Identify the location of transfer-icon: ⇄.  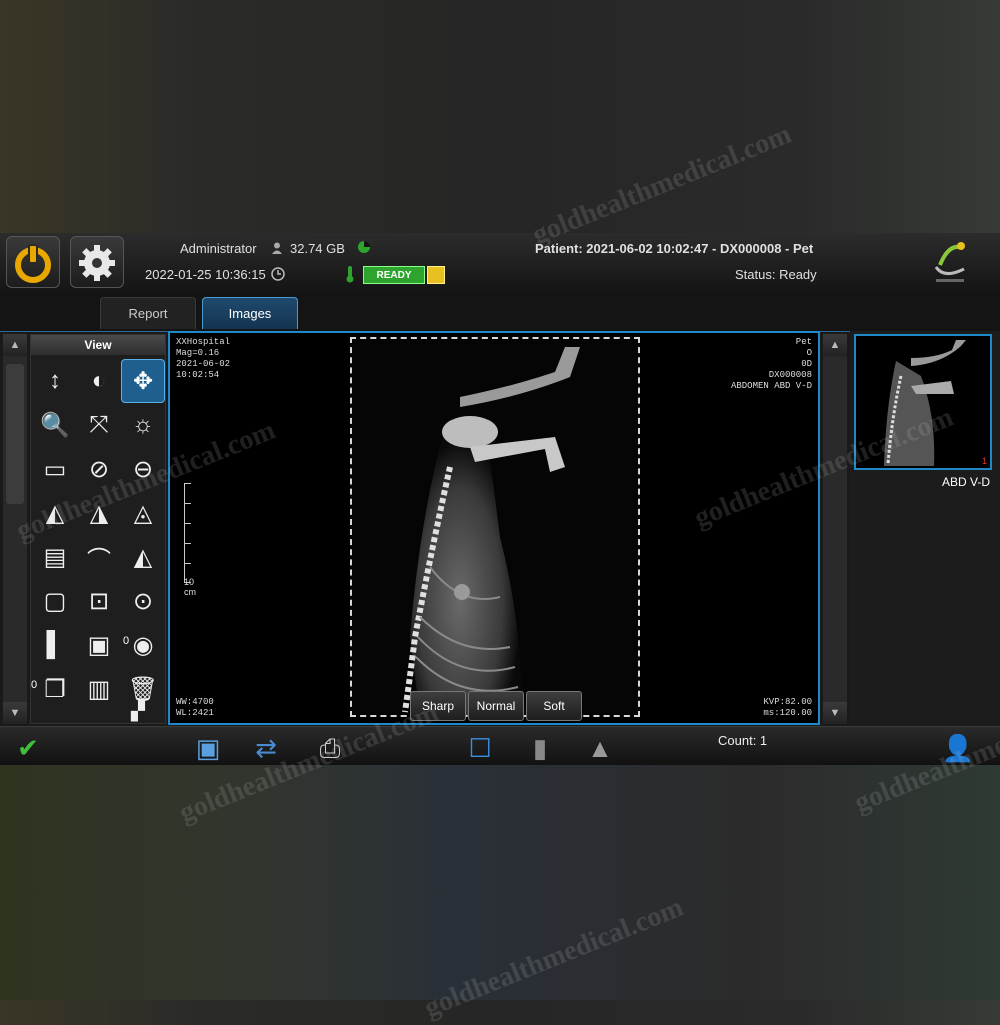
(266, 748).